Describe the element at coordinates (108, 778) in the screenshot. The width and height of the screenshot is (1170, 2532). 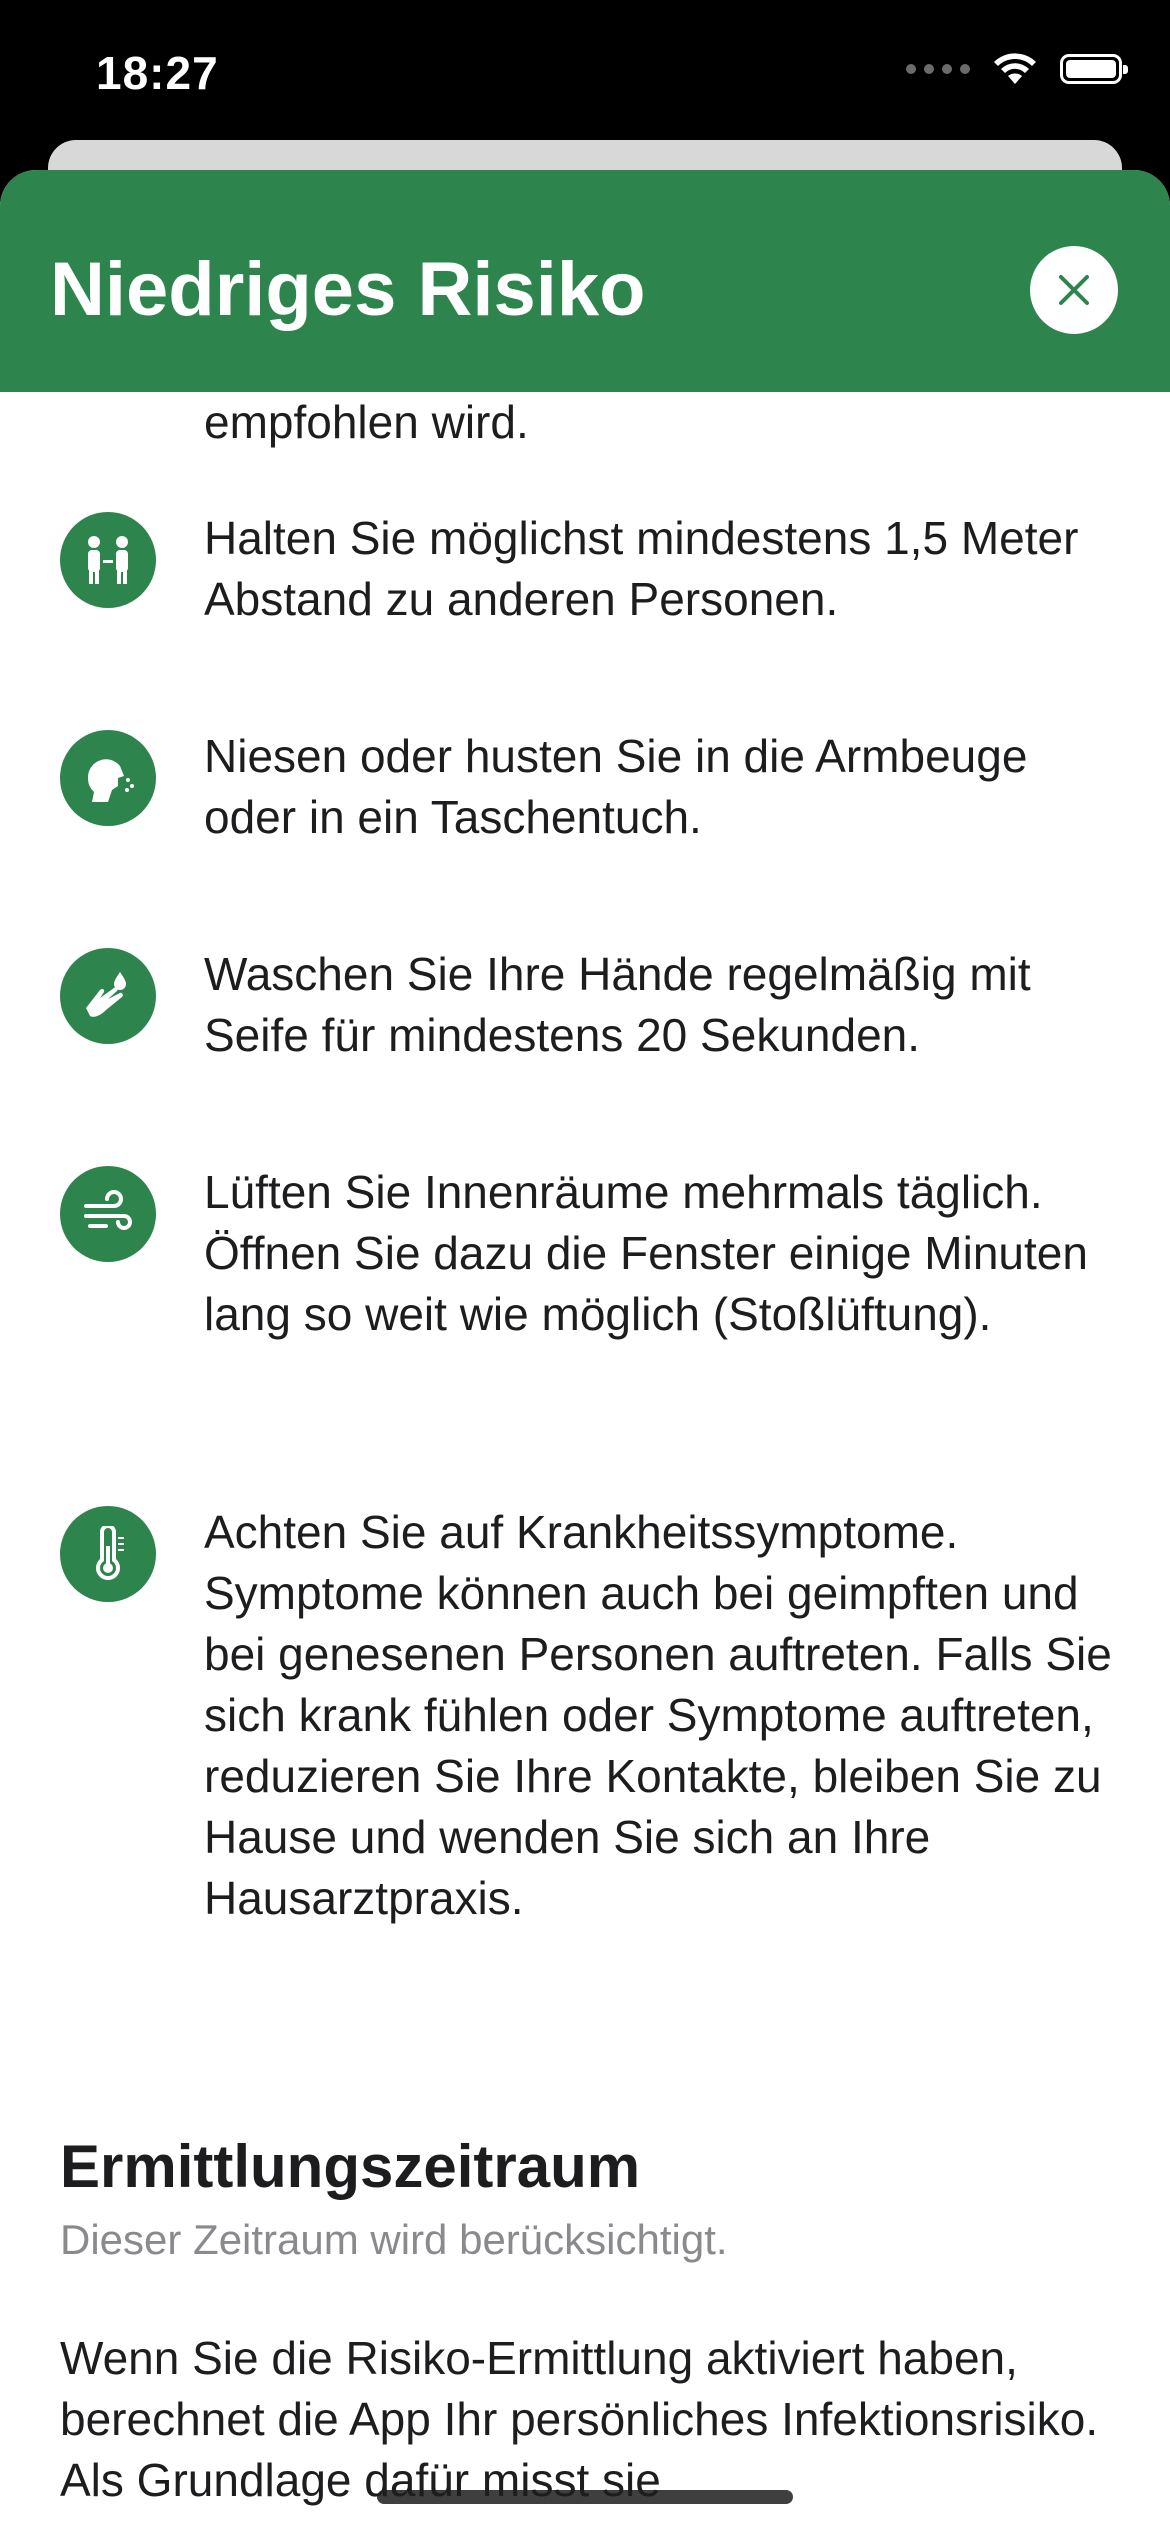
I see `sneeze-icon` at that location.